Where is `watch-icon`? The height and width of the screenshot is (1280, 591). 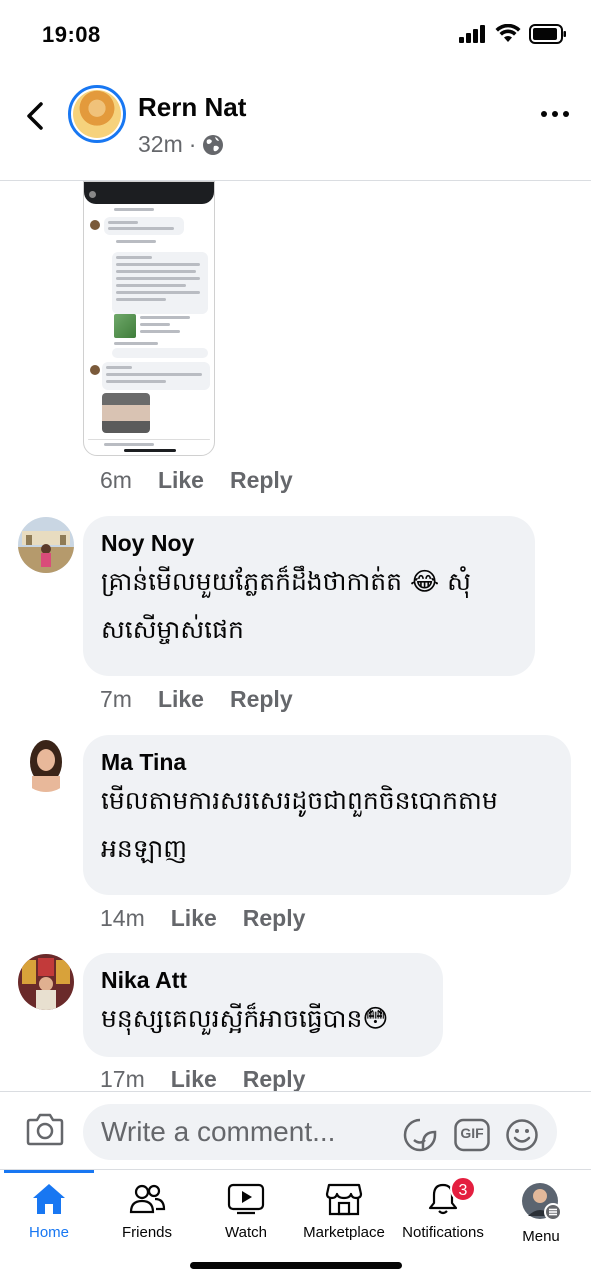 watch-icon is located at coordinates (246, 1199).